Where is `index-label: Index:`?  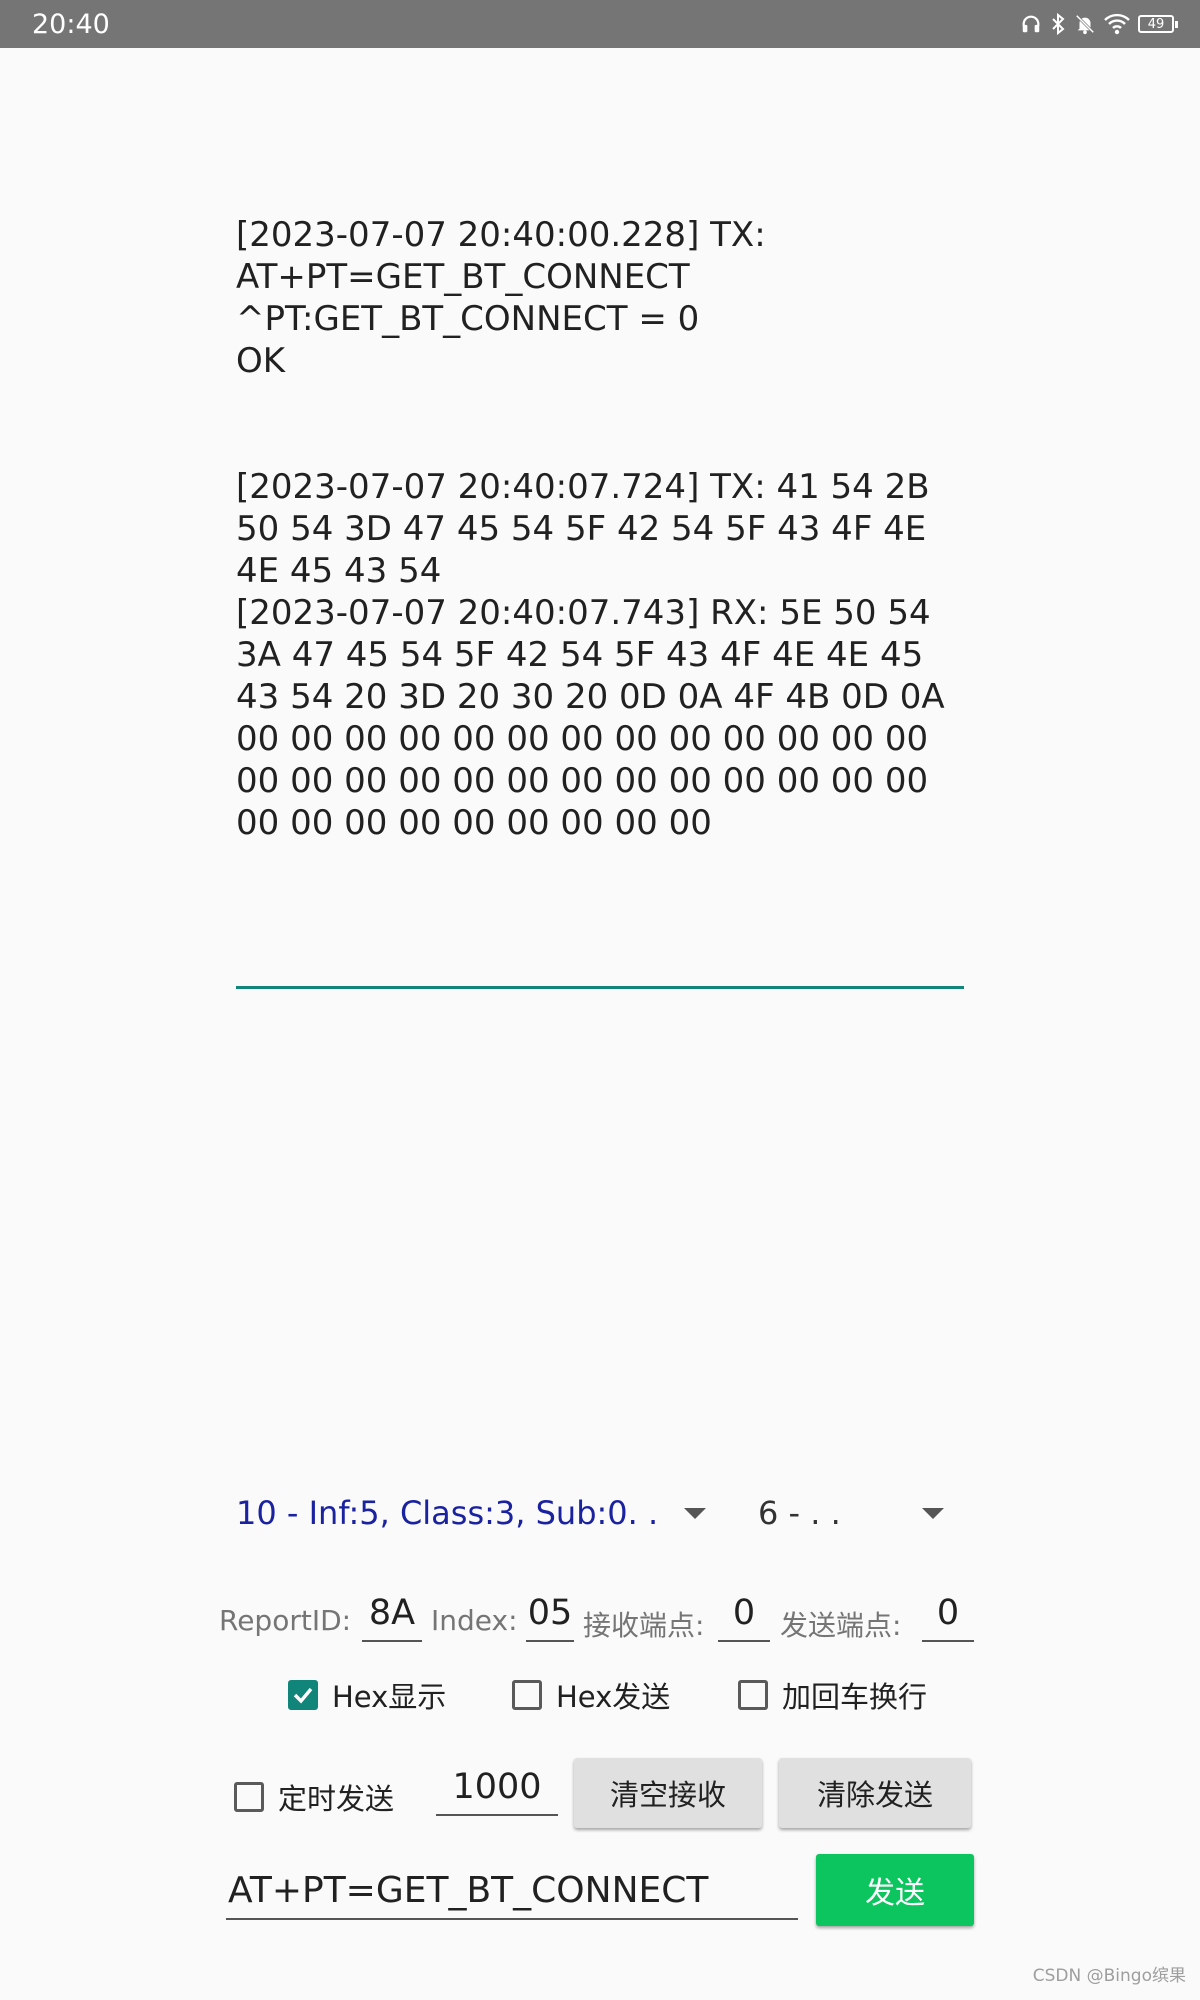 index-label: Index: is located at coordinates (474, 1620).